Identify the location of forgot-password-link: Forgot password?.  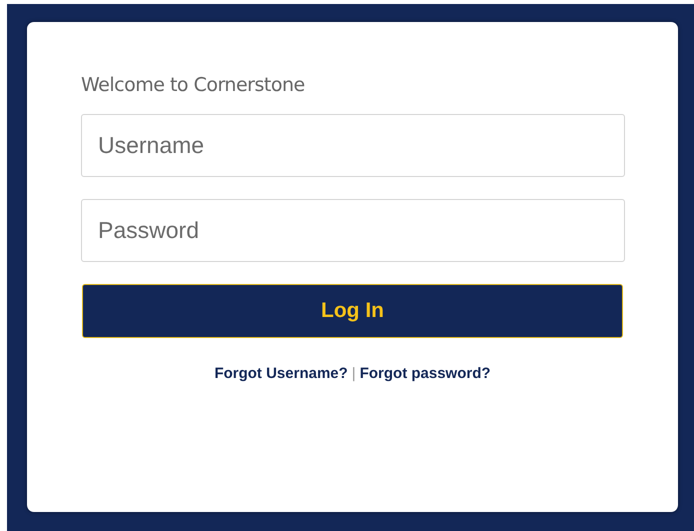
(425, 373).